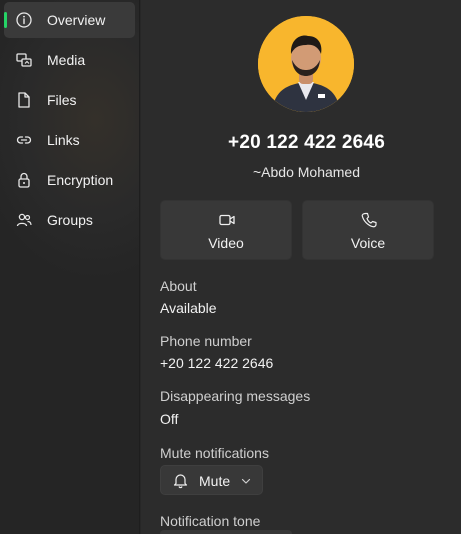  Describe the element at coordinates (180, 480) in the screenshot. I see `bell-icon` at that location.